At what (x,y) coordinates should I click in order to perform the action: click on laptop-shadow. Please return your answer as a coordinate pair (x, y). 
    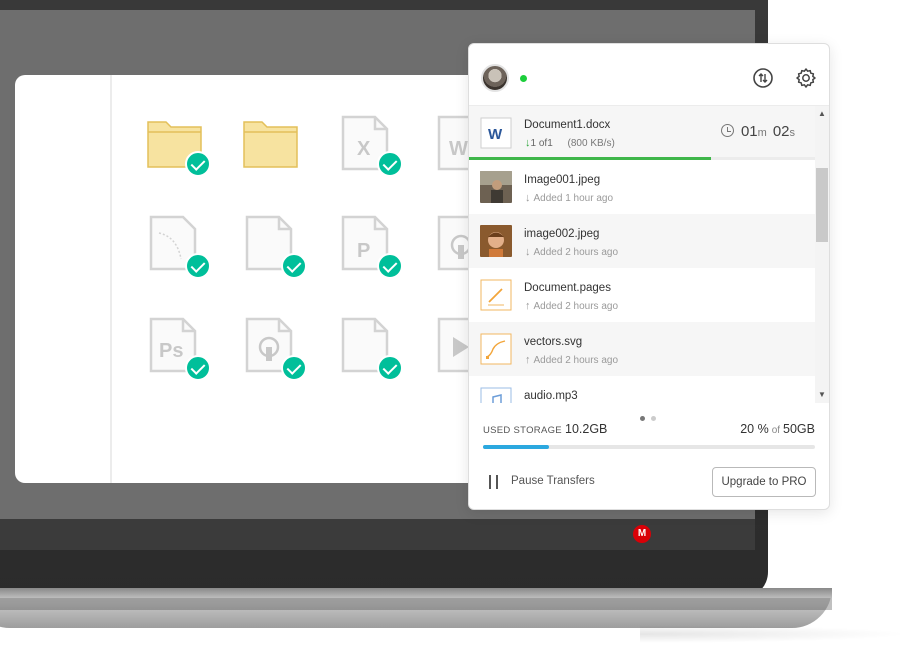
    Looking at the image, I should click on (774, 634).